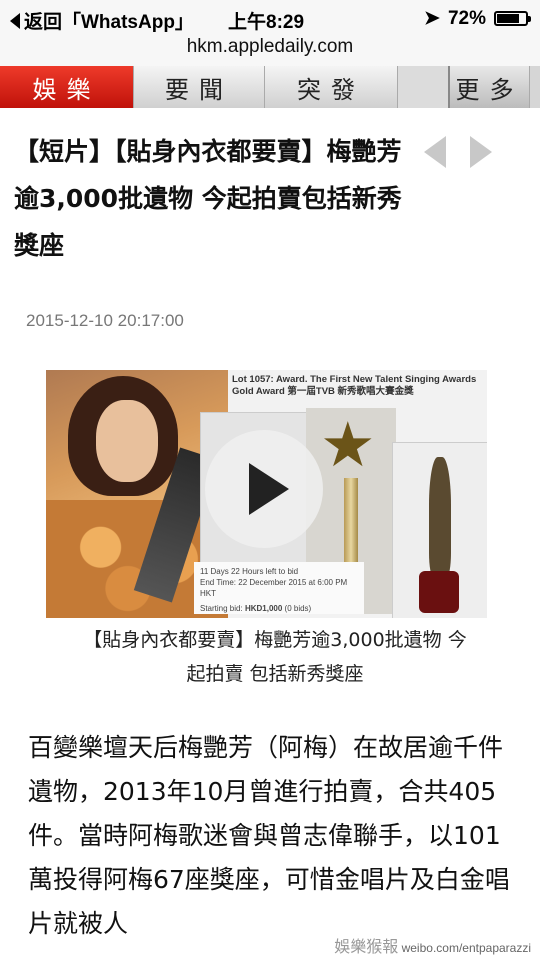  What do you see at coordinates (105, 320) in the screenshot?
I see `article-date: 2015-12-10 20:17:00` at bounding box center [105, 320].